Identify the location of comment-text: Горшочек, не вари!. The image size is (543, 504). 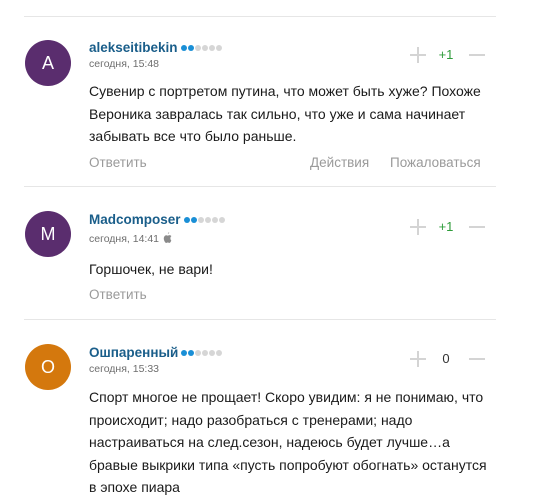
(151, 269).